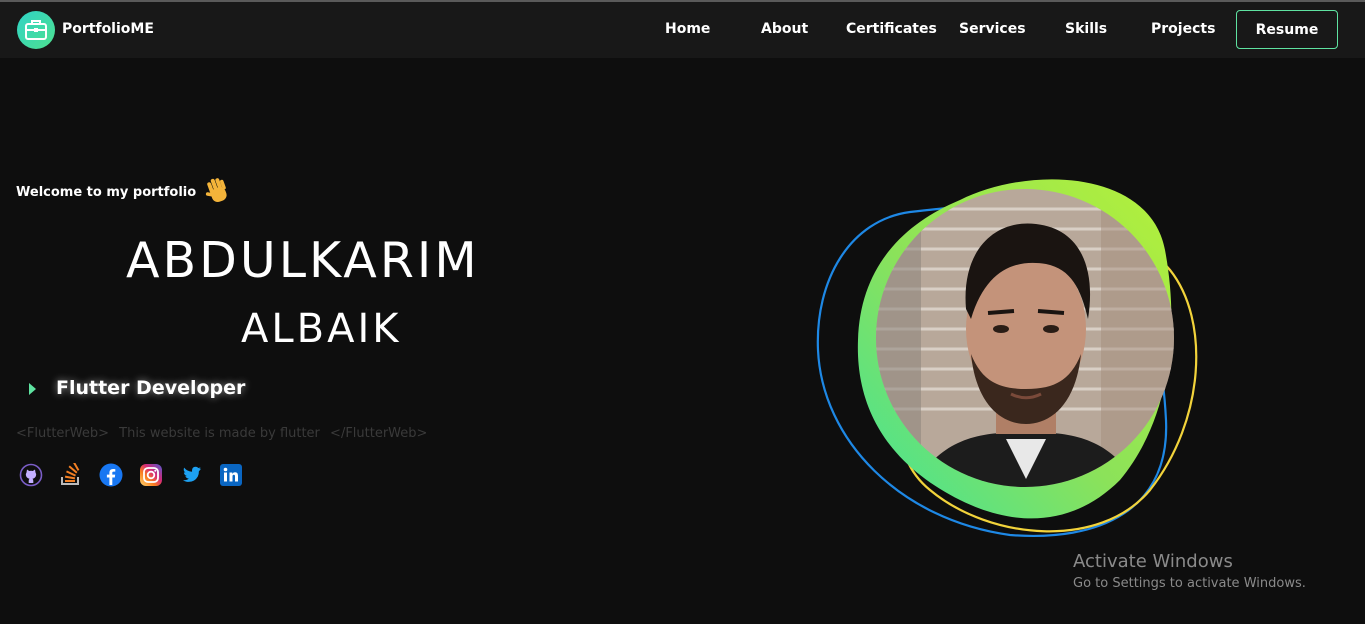  What do you see at coordinates (219, 433) in the screenshot?
I see `tagline-text: This website is made by flutter` at bounding box center [219, 433].